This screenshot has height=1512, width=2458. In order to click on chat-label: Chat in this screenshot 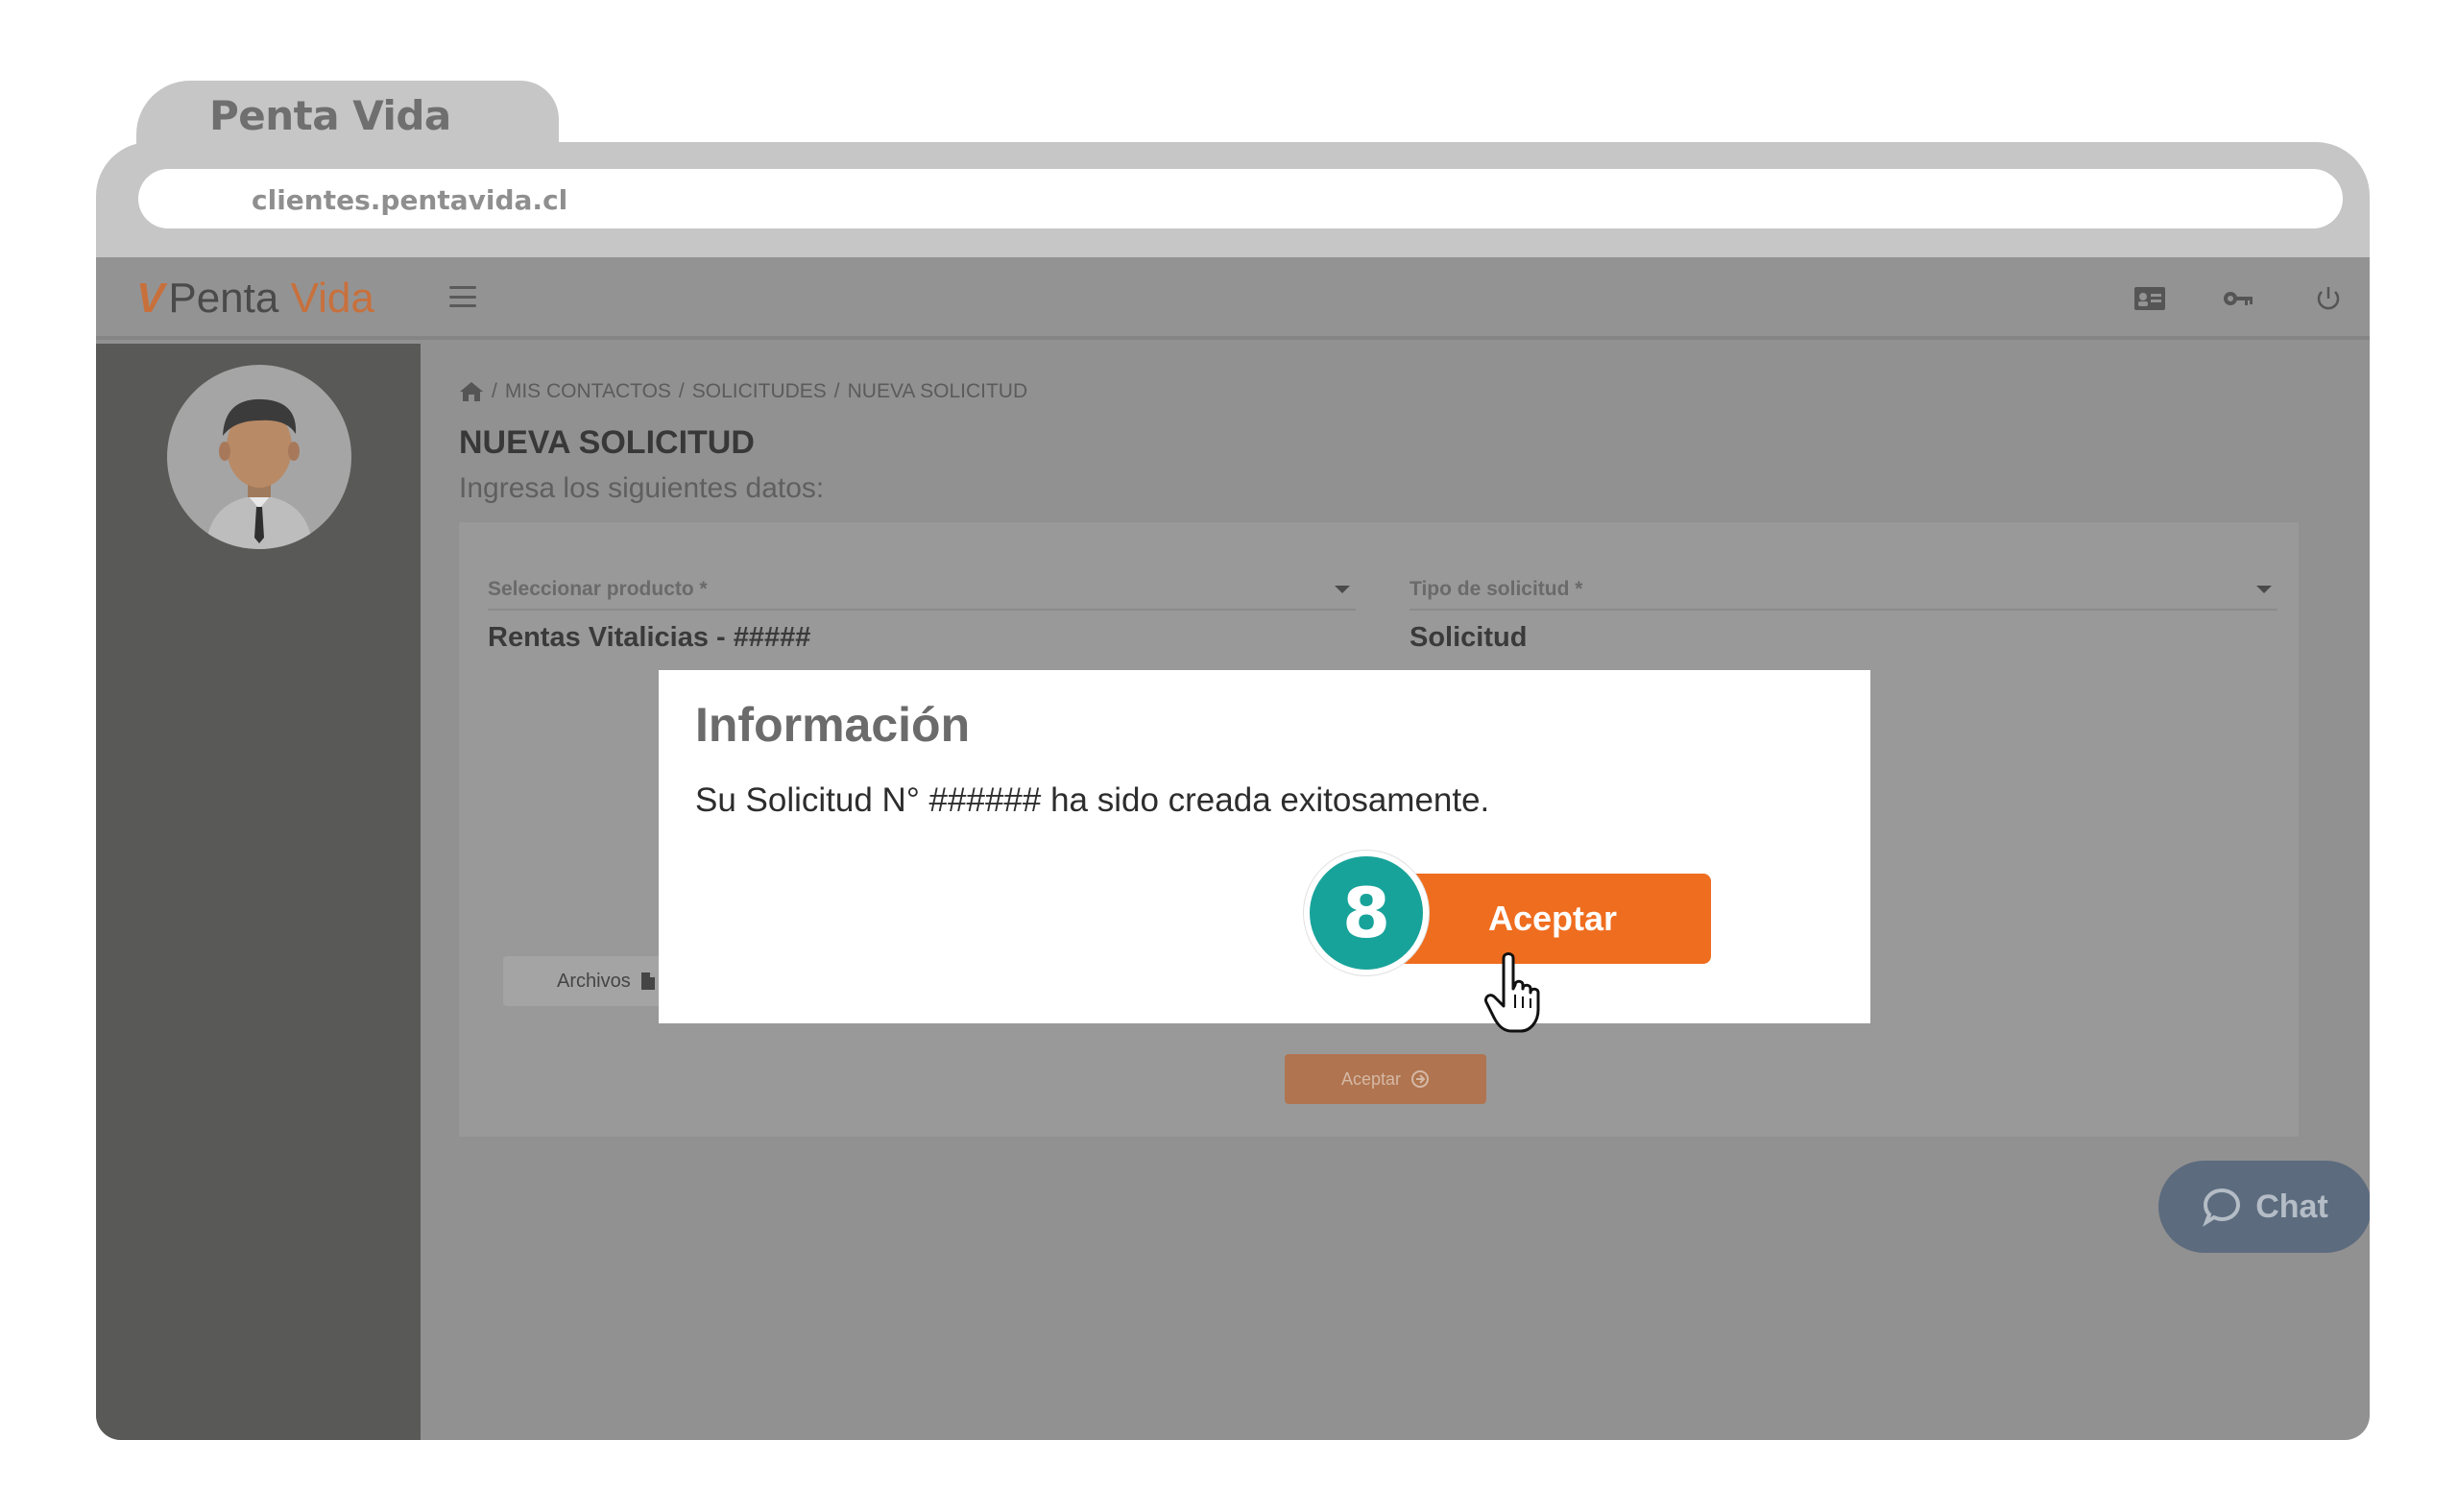, I will do `click(2292, 1206)`.